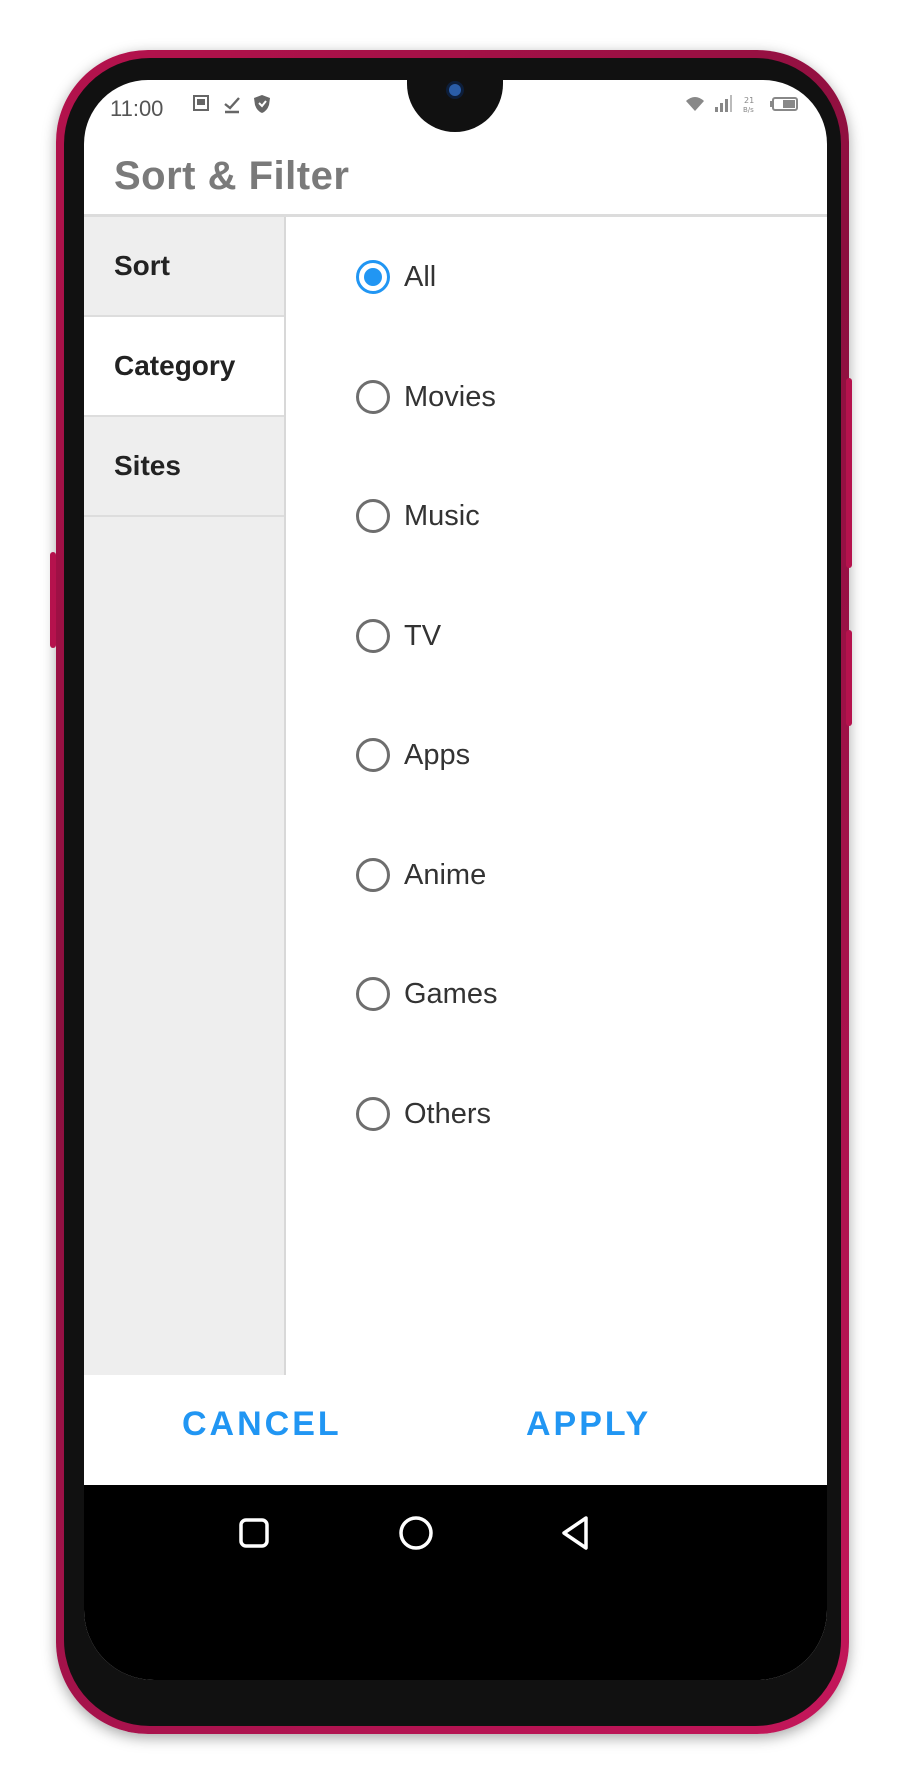  I want to click on option-apps: Apps, so click(413, 755).